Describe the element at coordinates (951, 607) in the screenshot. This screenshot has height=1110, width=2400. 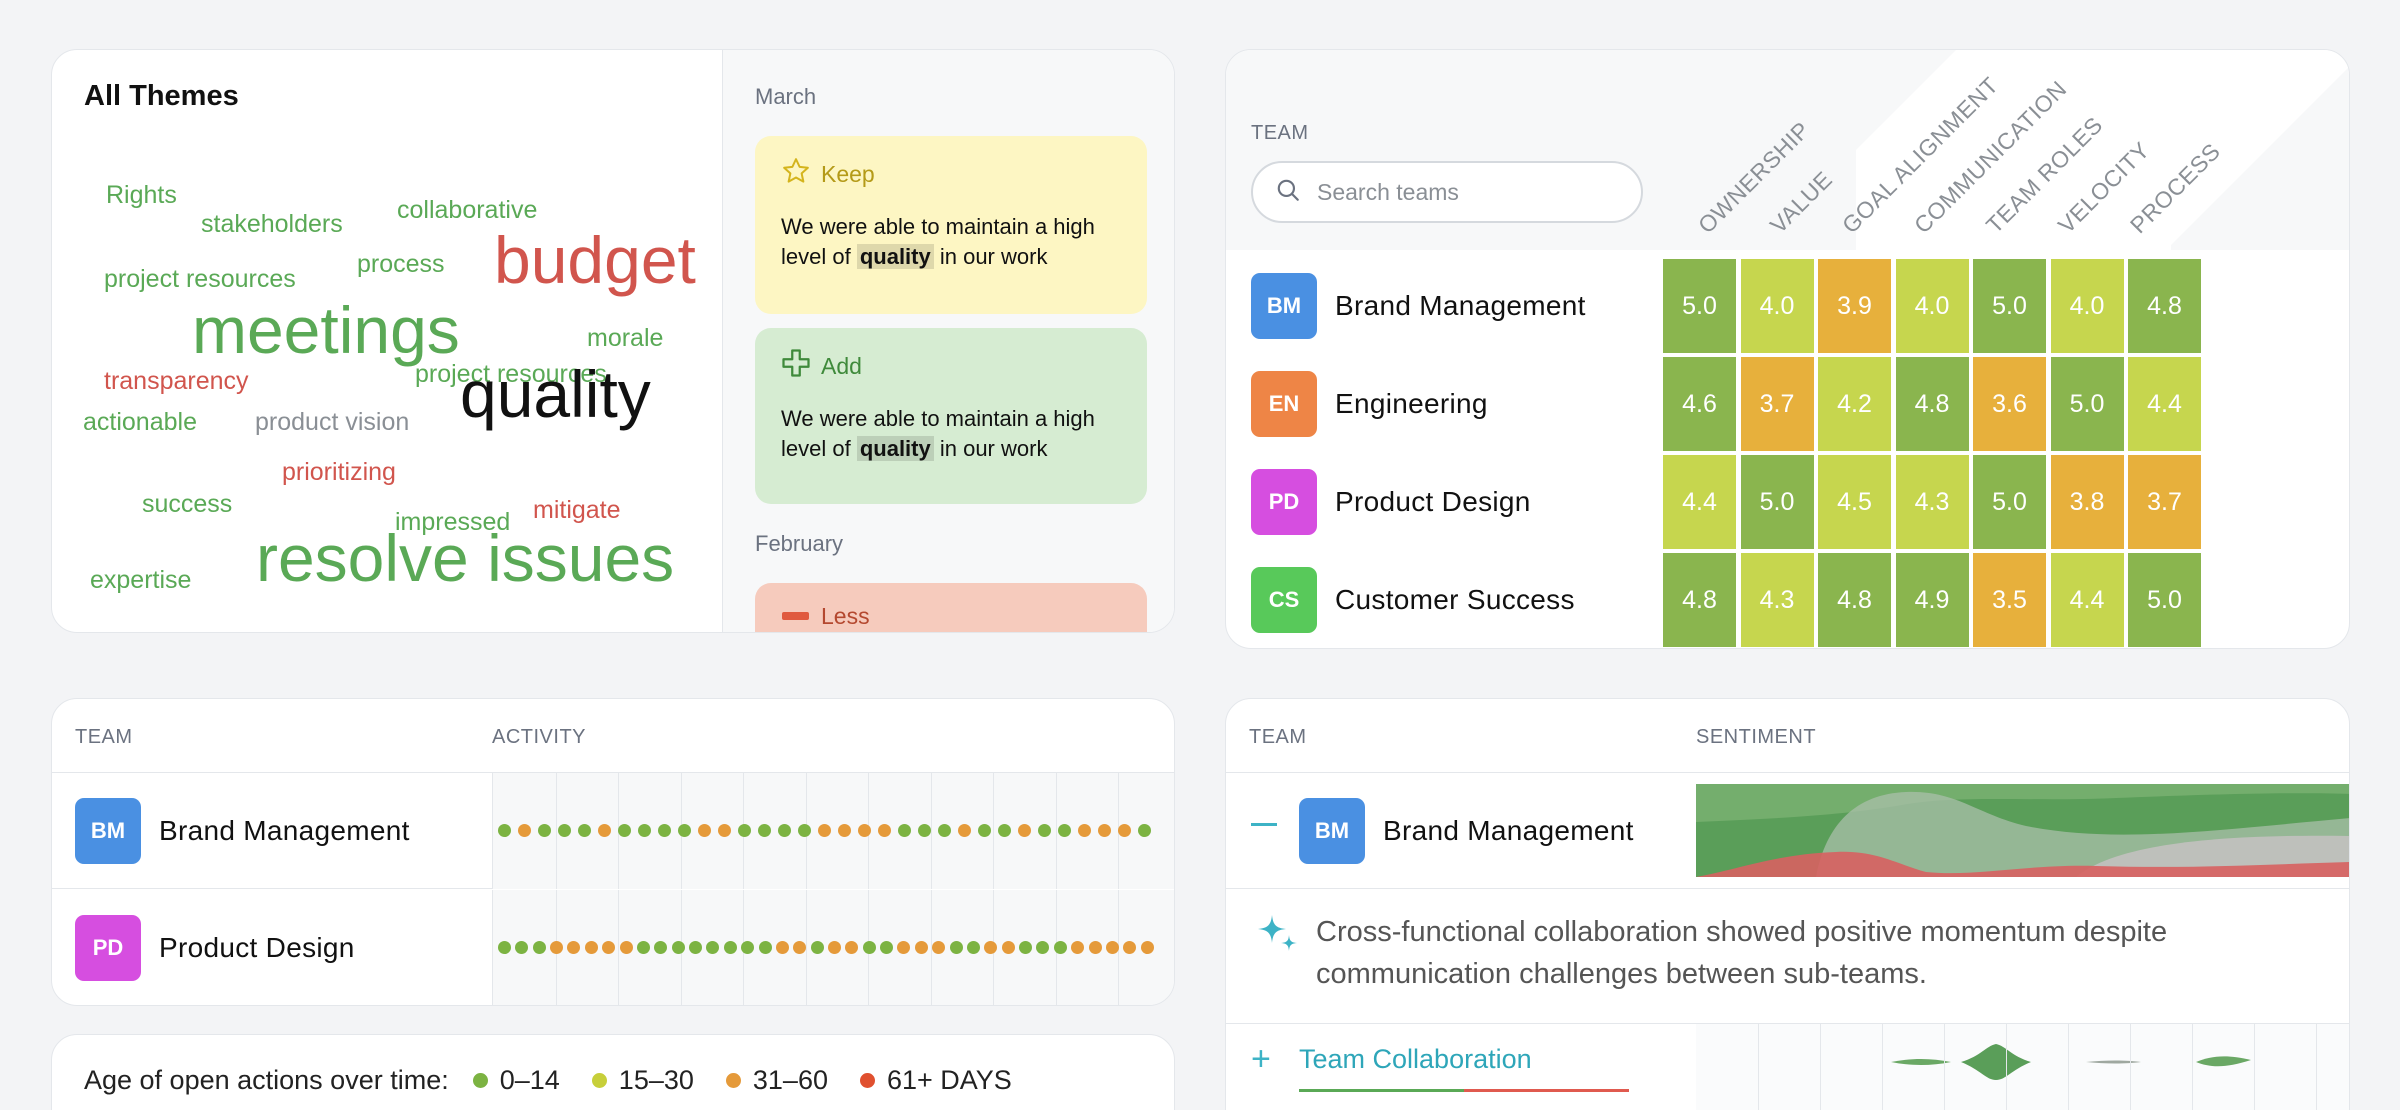
I see `feedback-card-less: Less` at that location.